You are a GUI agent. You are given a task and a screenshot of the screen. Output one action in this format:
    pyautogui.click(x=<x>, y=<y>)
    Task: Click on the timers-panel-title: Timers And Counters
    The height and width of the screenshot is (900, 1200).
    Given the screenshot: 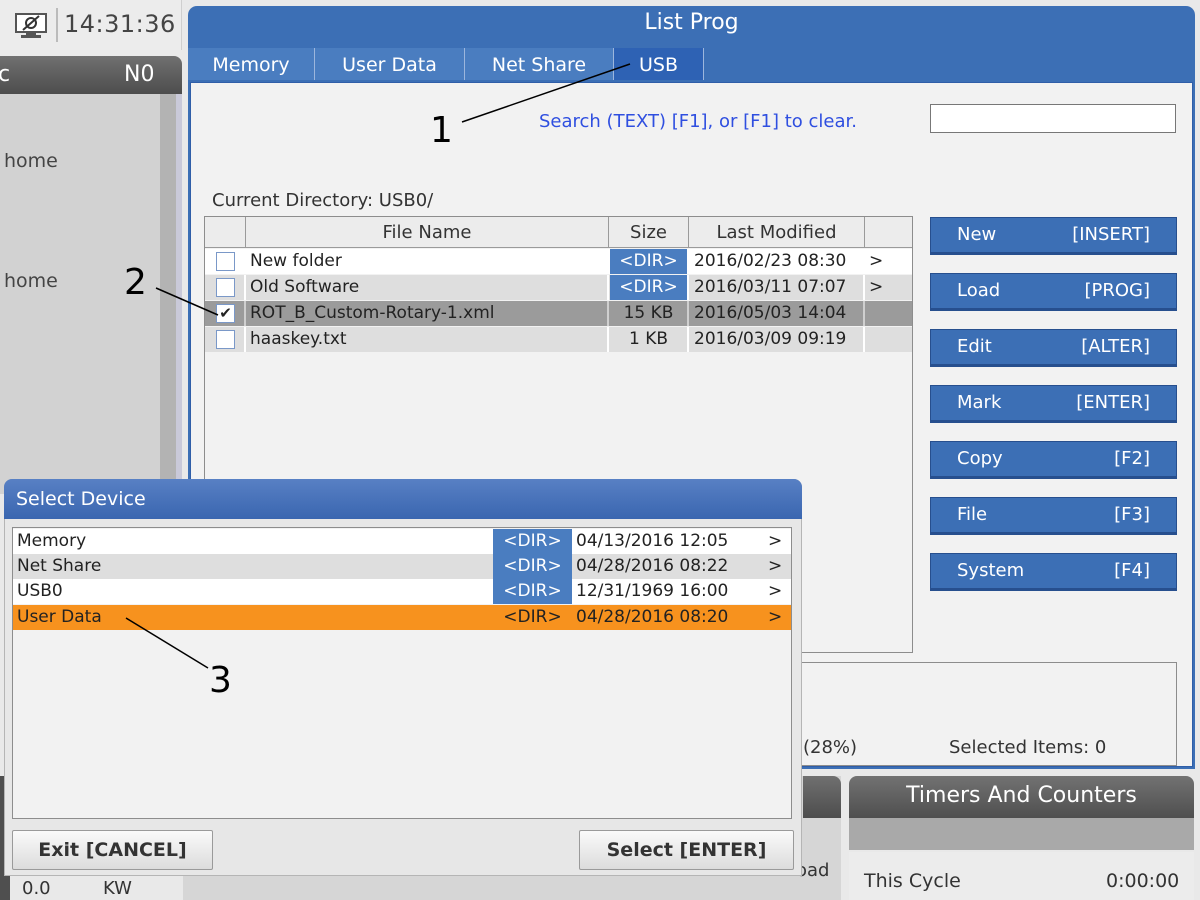 What is the action you would take?
    pyautogui.click(x=1021, y=795)
    